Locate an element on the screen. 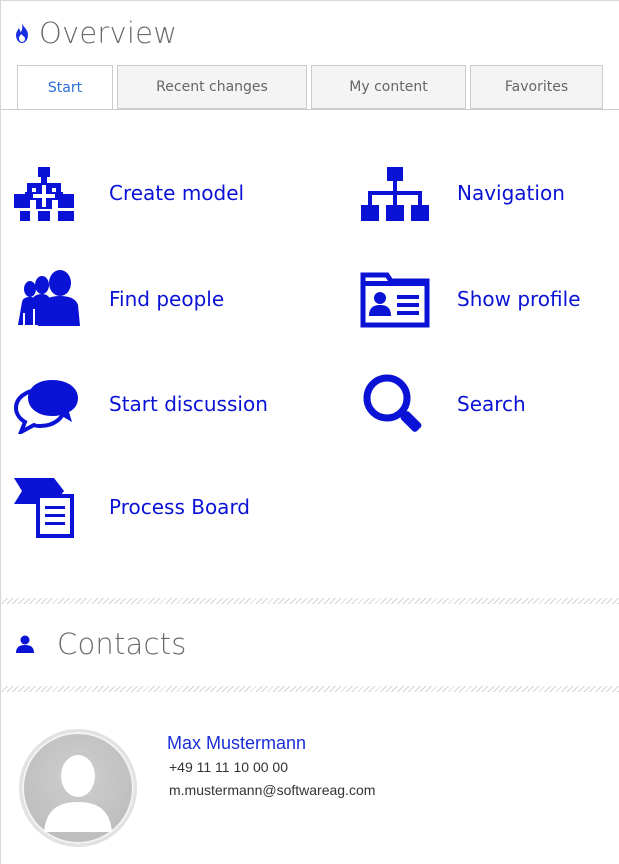  overview-header: Overview is located at coordinates (95, 33).